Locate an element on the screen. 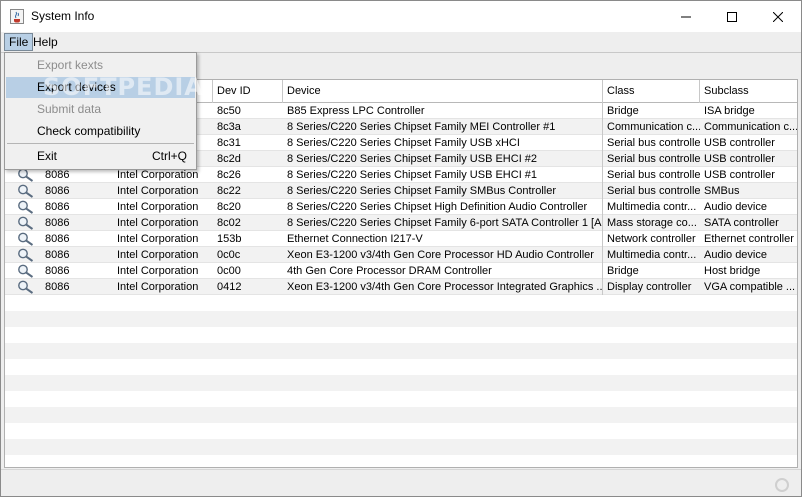 The image size is (802, 497). class-cell: Bridge is located at coordinates (623, 111).